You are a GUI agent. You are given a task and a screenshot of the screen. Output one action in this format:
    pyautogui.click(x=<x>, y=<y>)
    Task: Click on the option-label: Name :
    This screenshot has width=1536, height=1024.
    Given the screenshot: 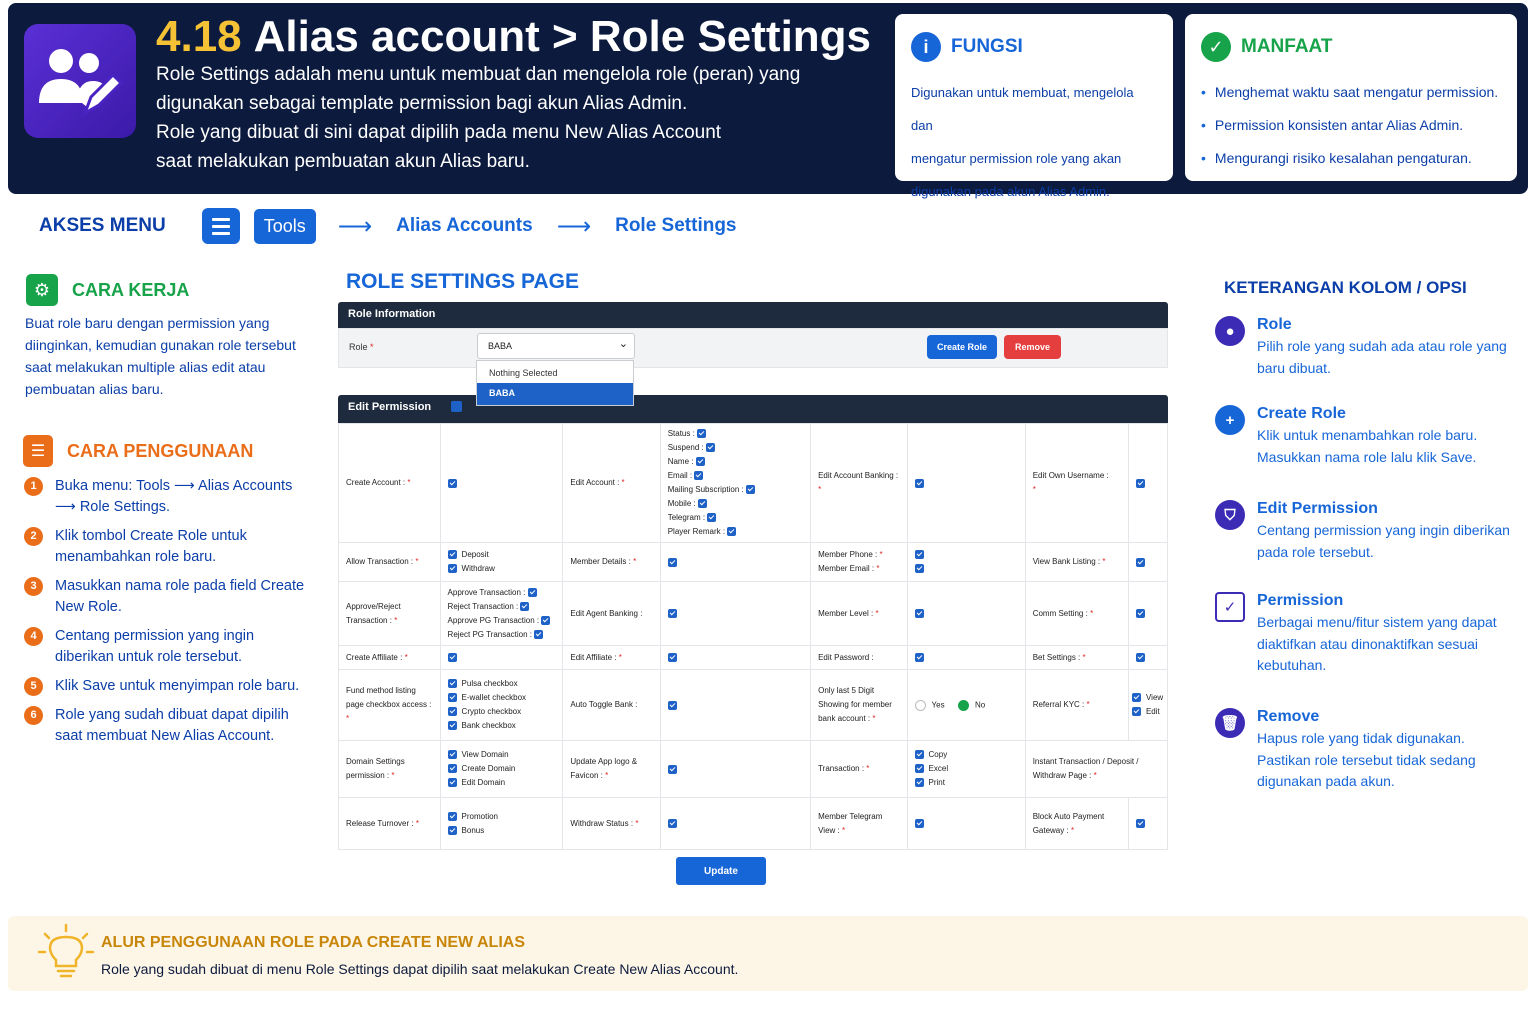 What is the action you would take?
    pyautogui.click(x=680, y=461)
    